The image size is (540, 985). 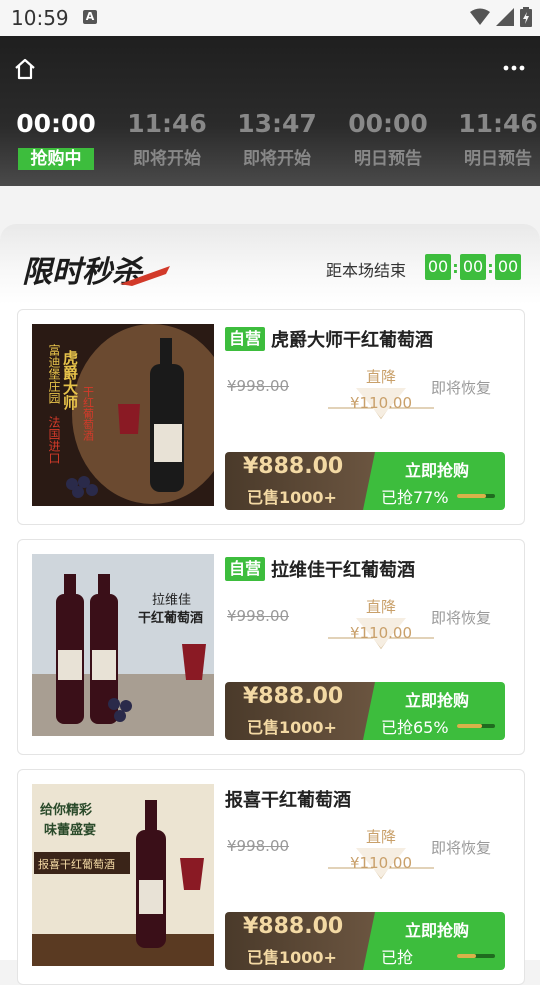 I want to click on status-icons, so click(x=501, y=17).